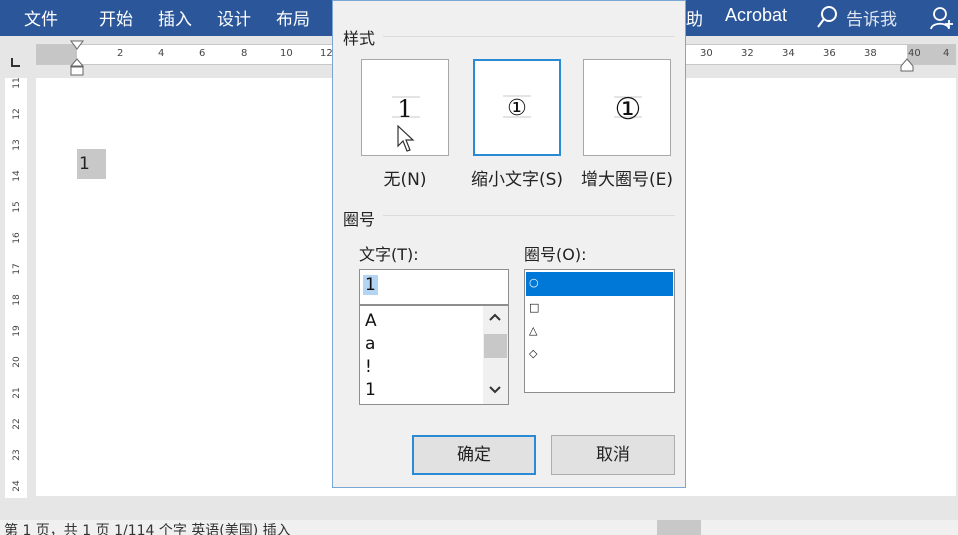  I want to click on enclosure-item-triangle: △, so click(533, 330).